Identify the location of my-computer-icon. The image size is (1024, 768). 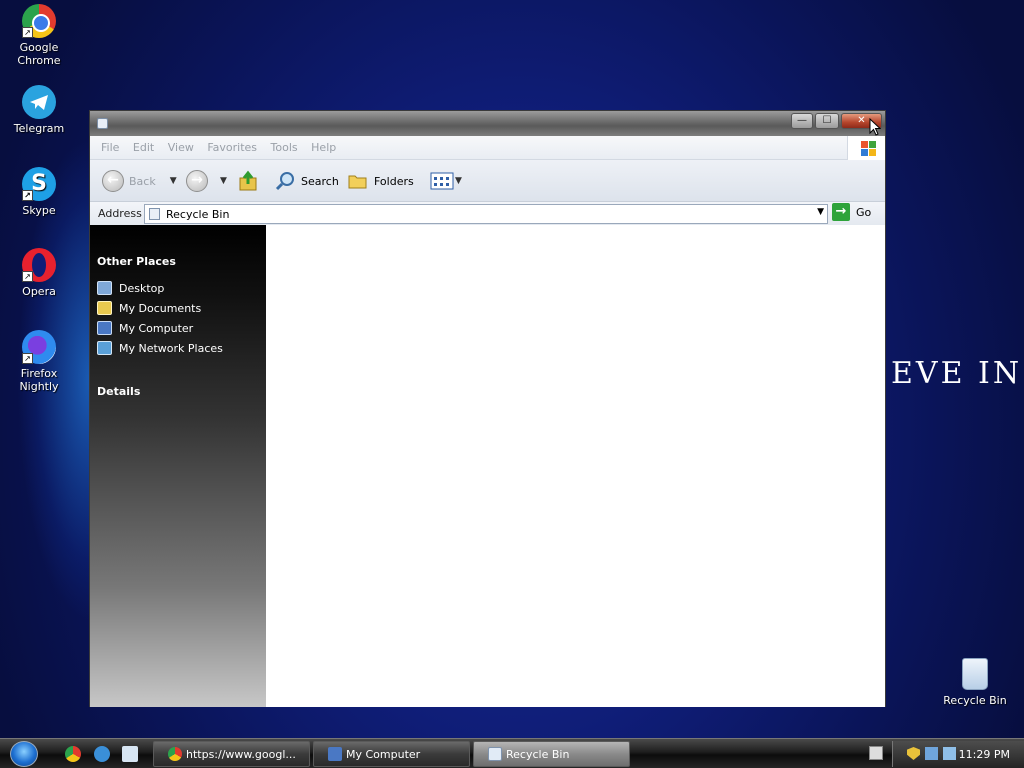
(104, 328).